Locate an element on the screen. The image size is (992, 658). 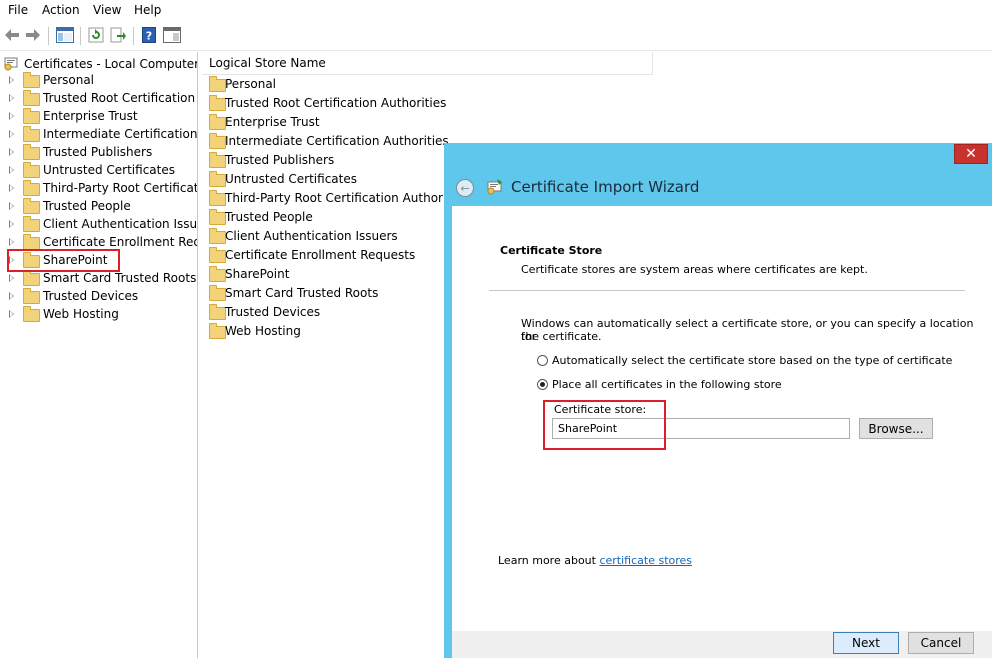
intro-text-line2: the certificate. is located at coordinates (561, 336).